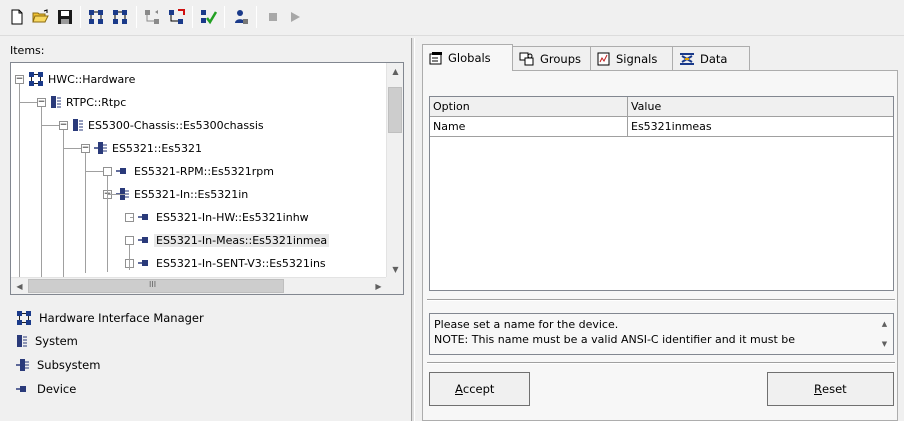 This screenshot has width=904, height=421. I want to click on user-connect-icon, so click(241, 17).